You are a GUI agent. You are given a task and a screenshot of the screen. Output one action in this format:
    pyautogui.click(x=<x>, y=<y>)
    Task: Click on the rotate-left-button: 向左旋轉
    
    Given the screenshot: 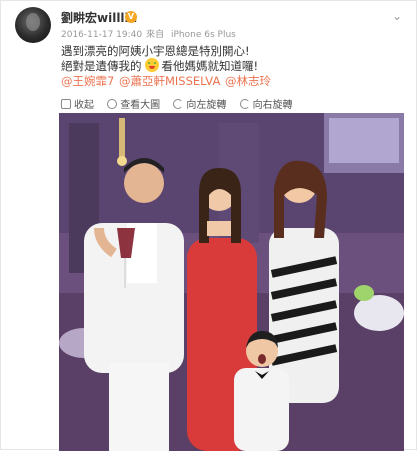 What is the action you would take?
    pyautogui.click(x=199, y=103)
    